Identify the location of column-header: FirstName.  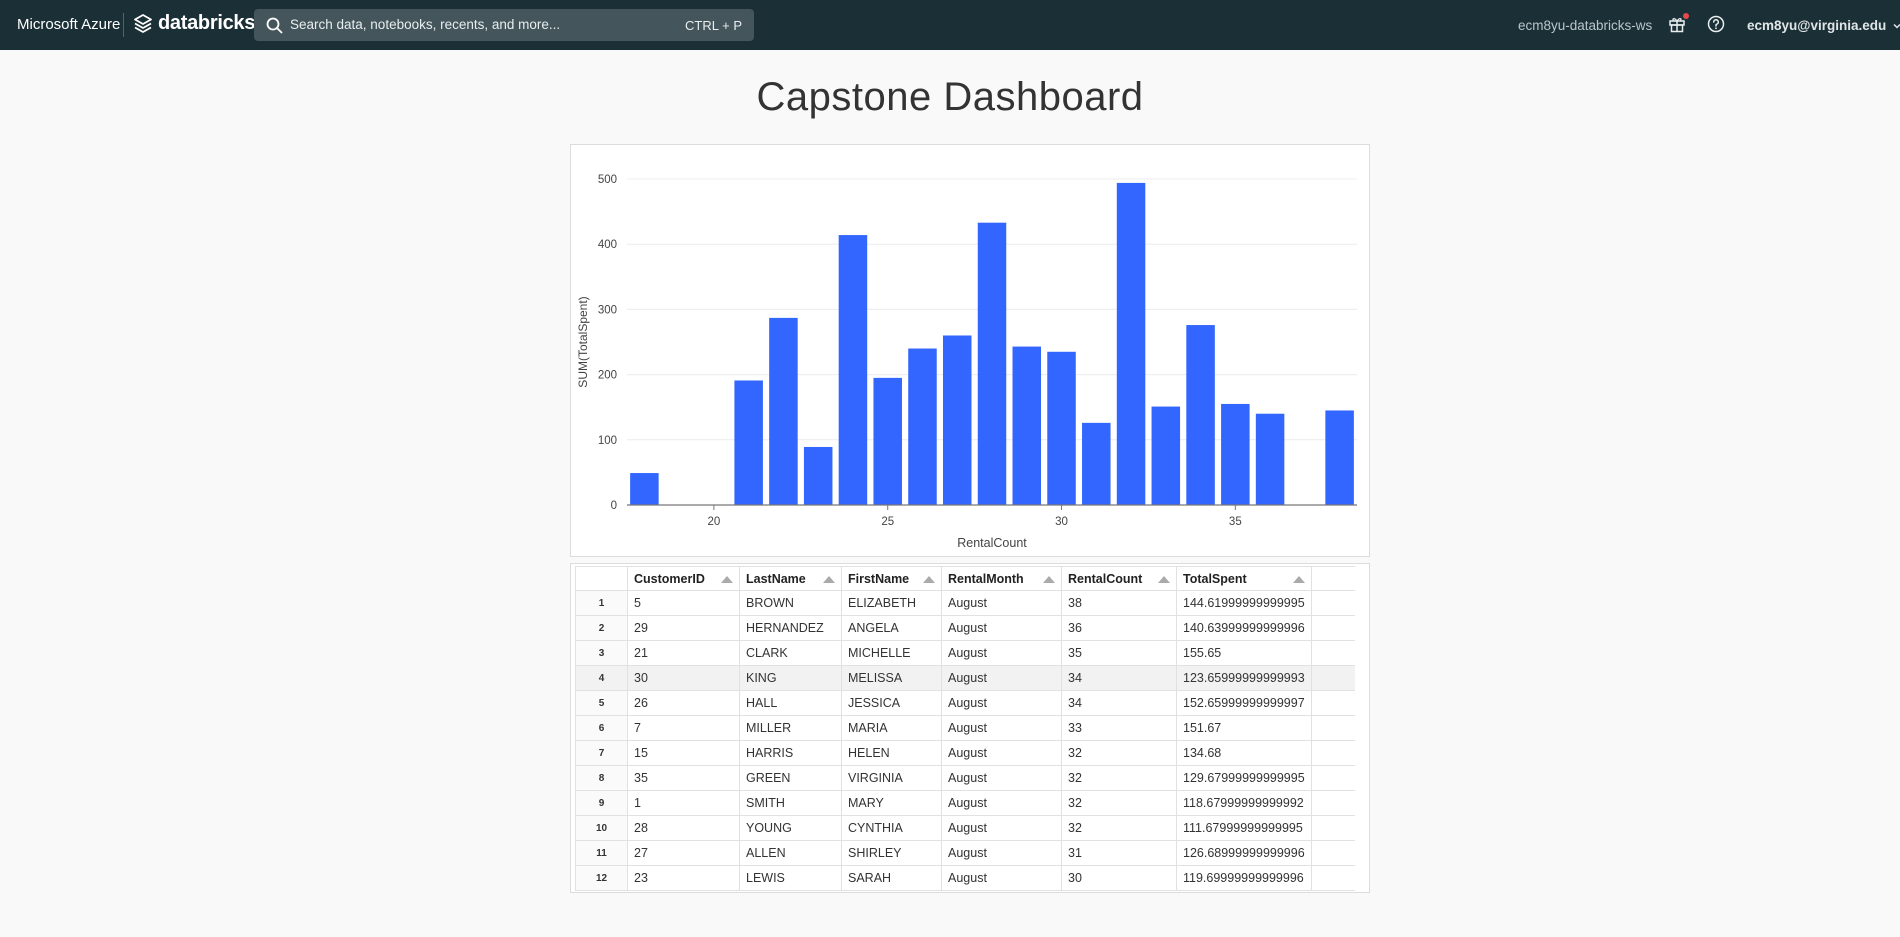
(891, 578).